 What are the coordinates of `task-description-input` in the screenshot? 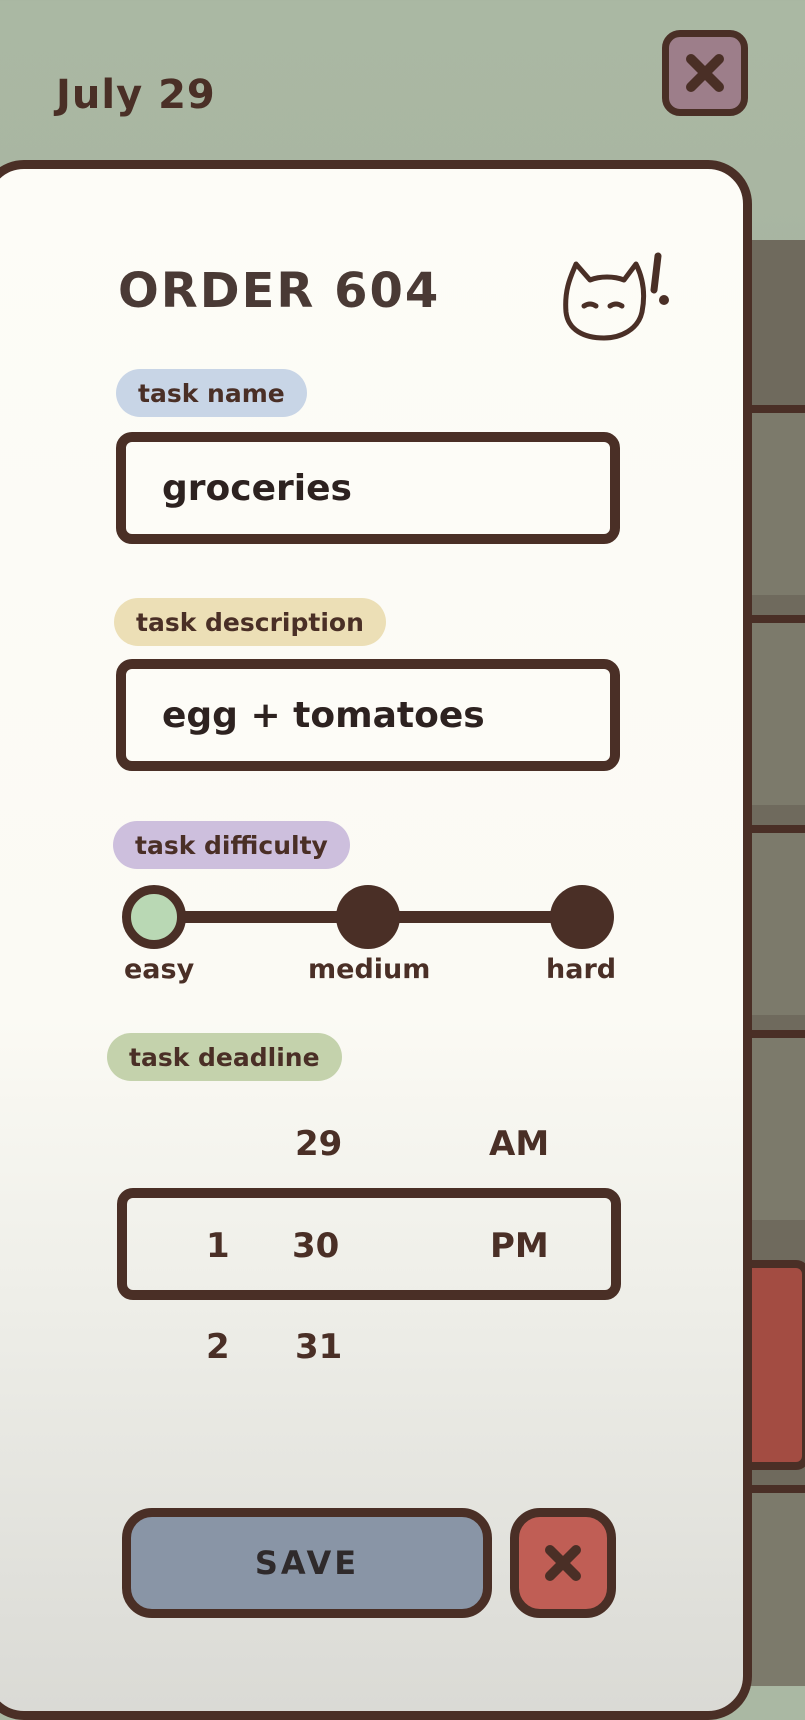 It's located at (385, 715).